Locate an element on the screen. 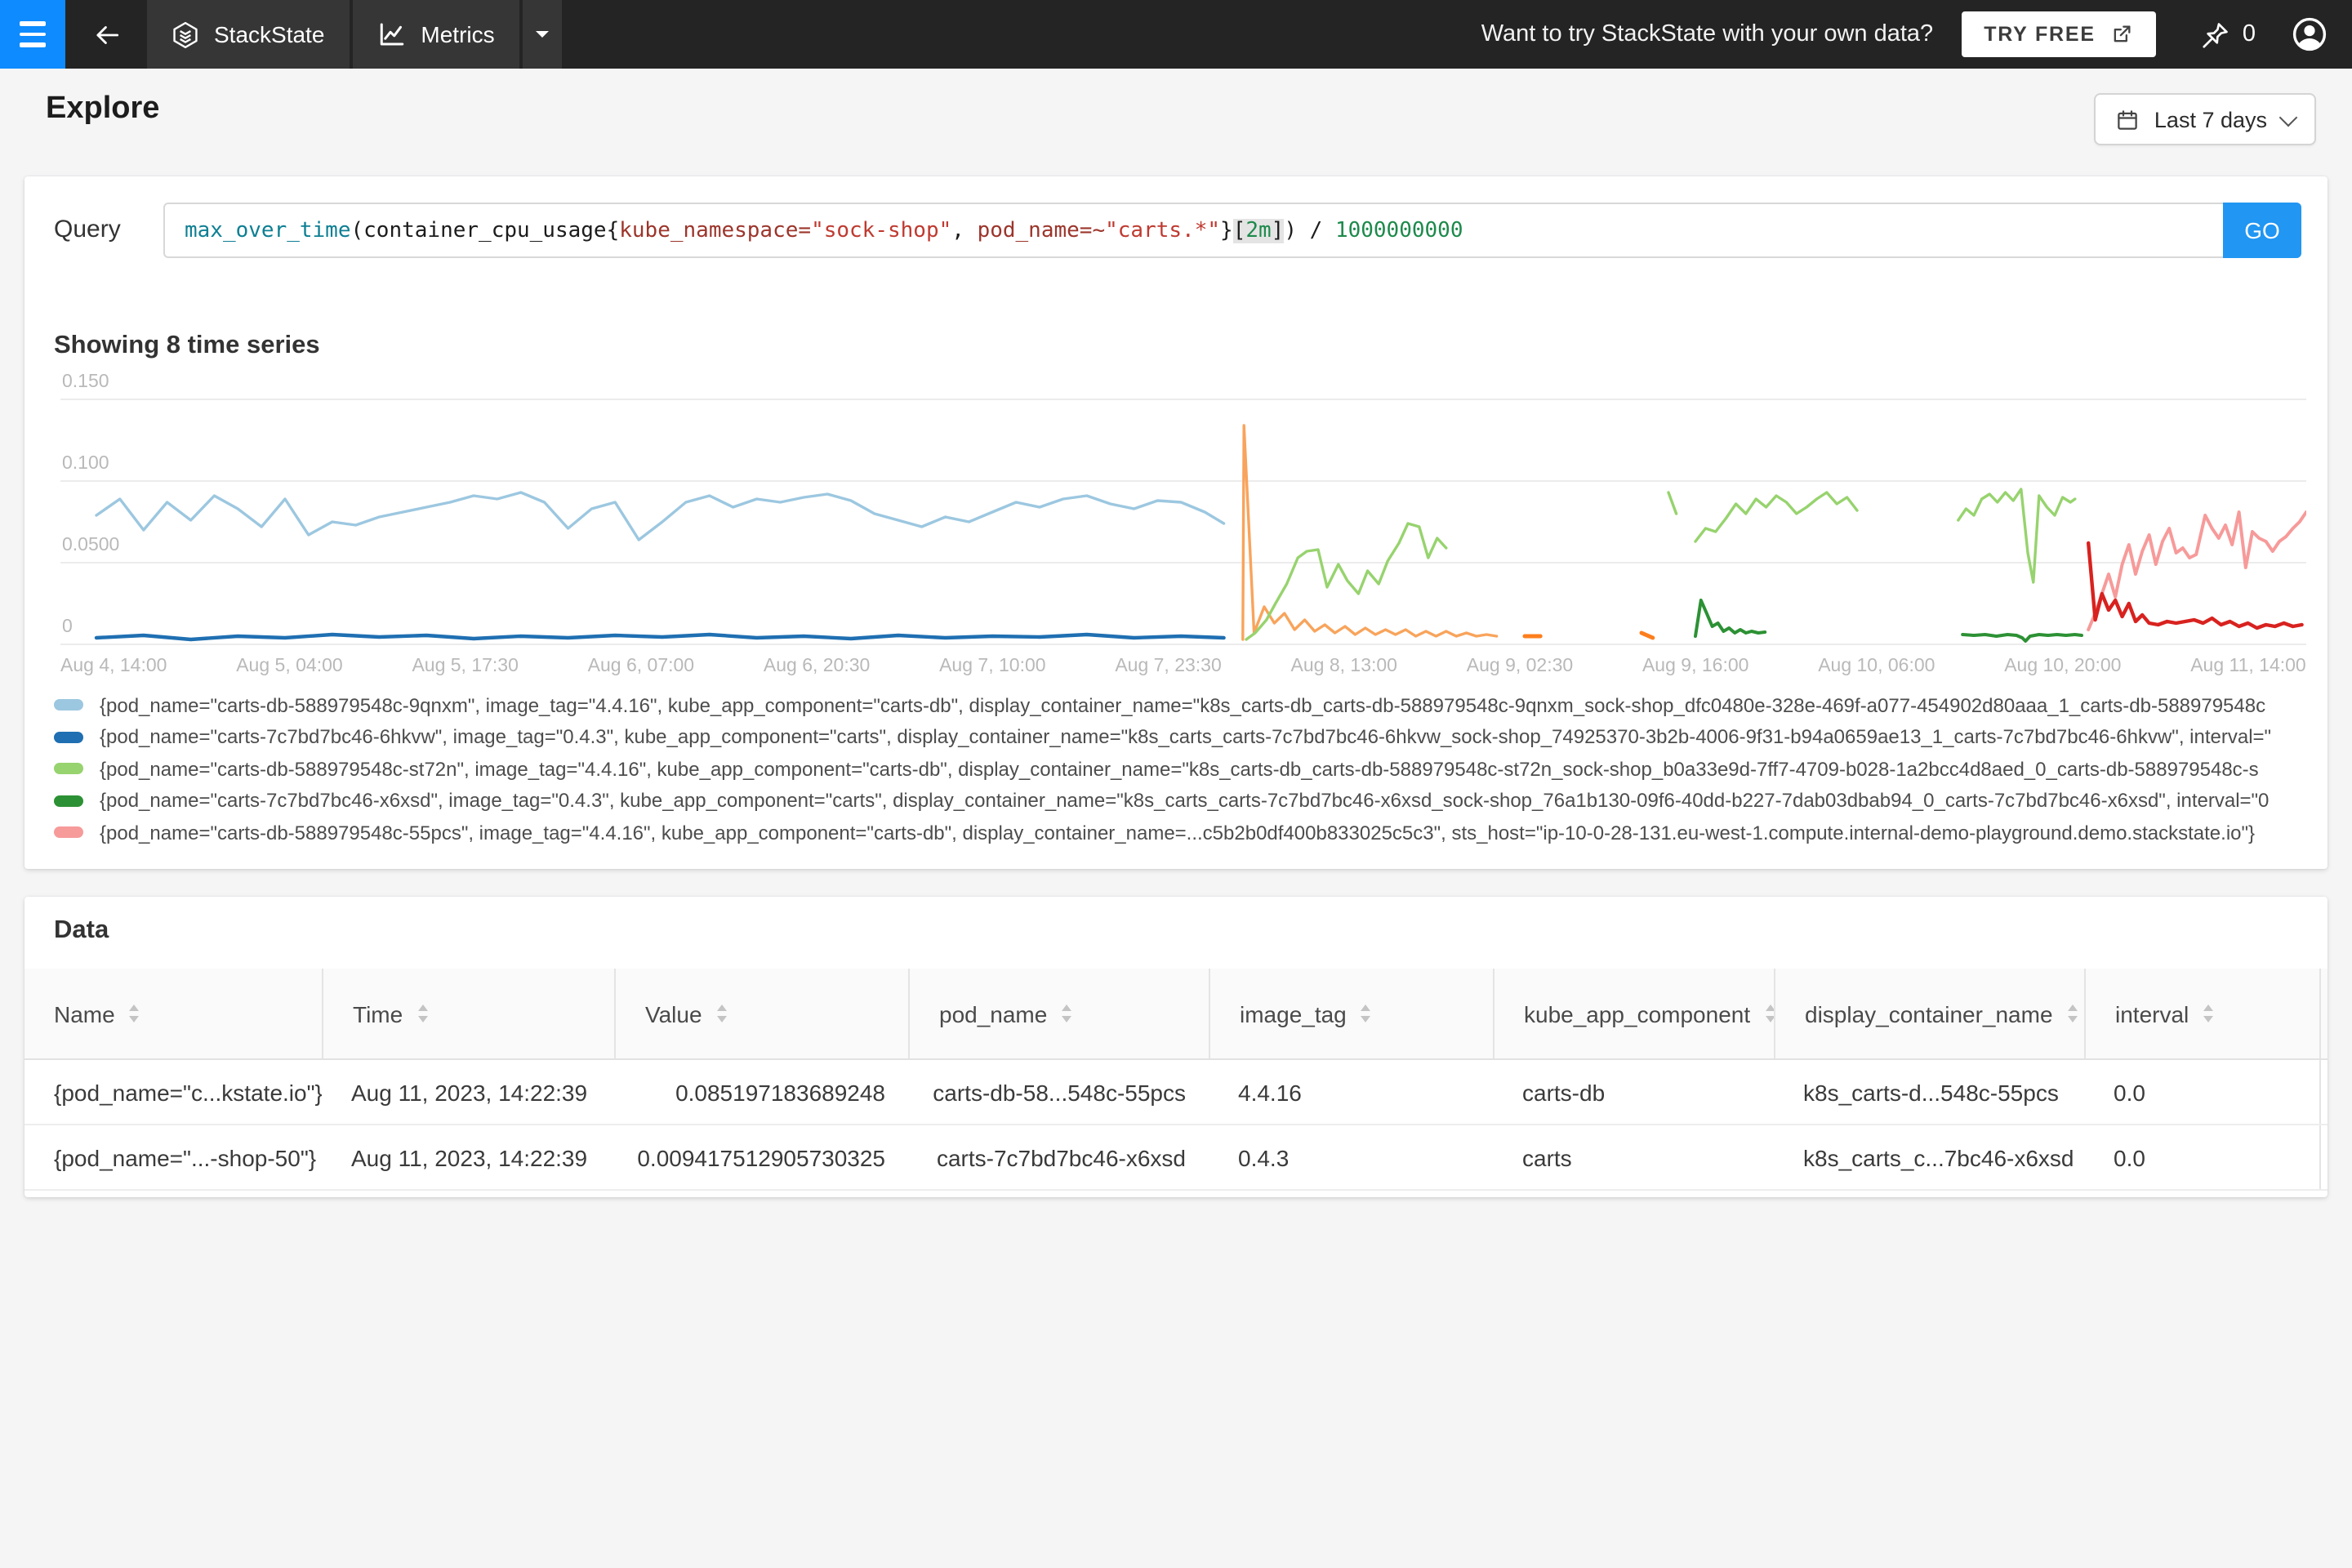 This screenshot has width=2352, height=1568. x-axis-label: Aug 10, 20:00 is located at coordinates (2063, 666).